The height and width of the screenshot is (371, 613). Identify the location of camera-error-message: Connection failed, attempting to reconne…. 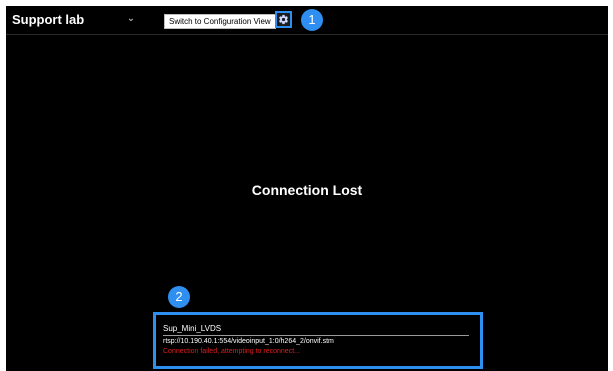
(231, 351).